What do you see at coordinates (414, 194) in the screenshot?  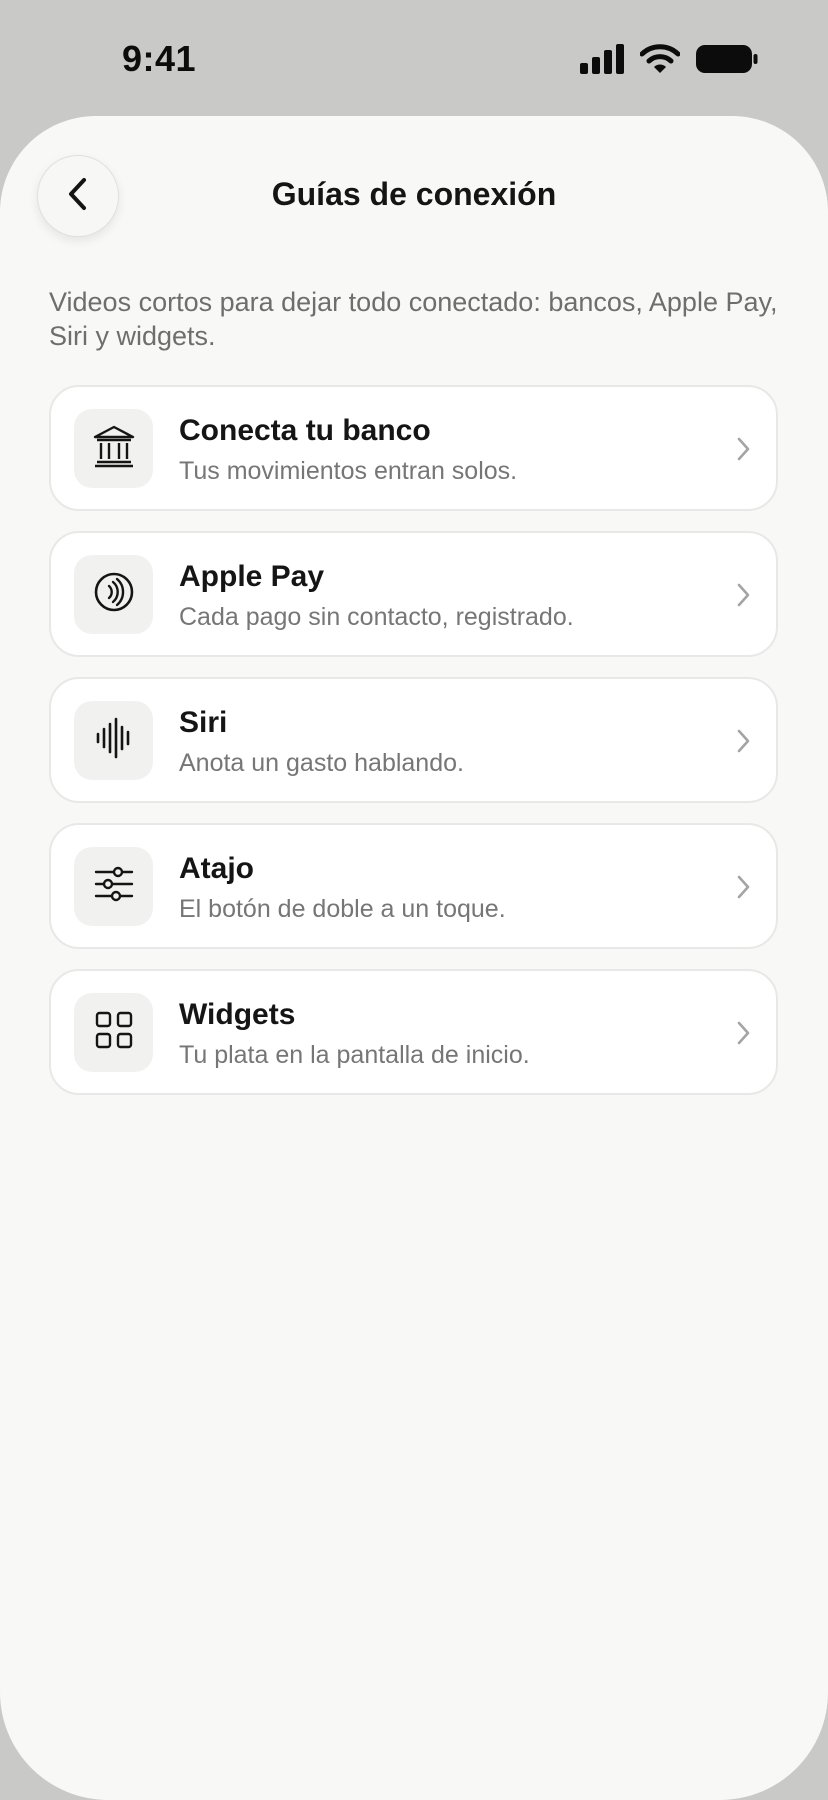 I see `page-title: Guías de conexión` at bounding box center [414, 194].